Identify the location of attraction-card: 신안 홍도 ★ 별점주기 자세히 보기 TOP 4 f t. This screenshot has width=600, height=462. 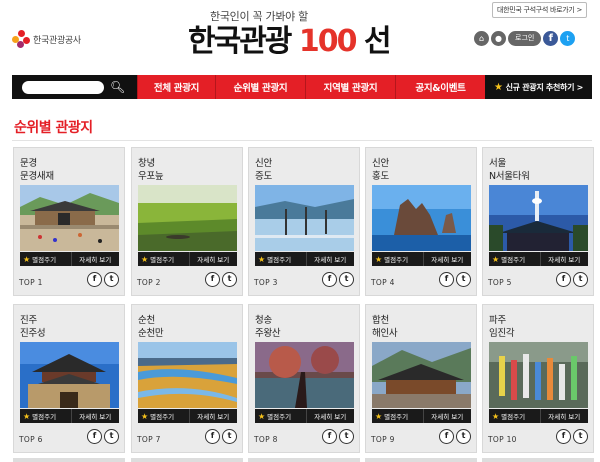
(421, 221).